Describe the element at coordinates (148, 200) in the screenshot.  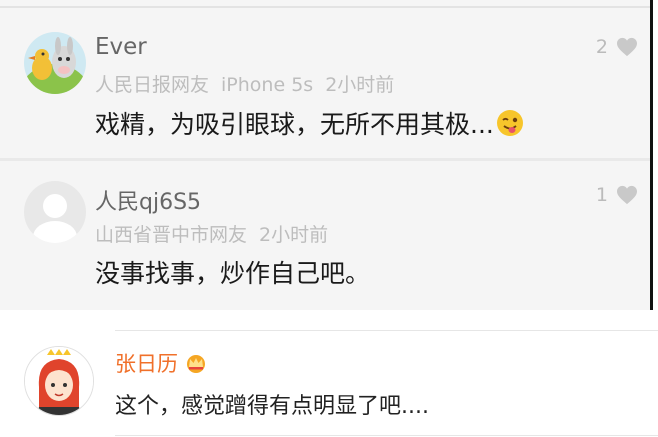
I see `comment-username: 人民qj6S5` at that location.